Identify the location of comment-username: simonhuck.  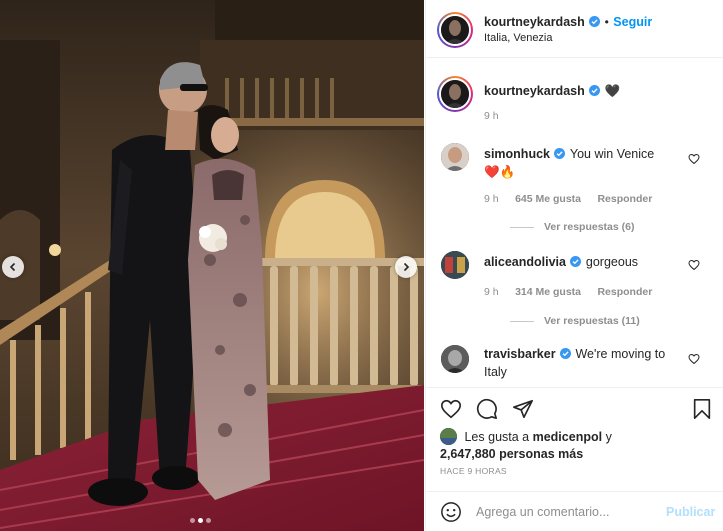
(517, 154).